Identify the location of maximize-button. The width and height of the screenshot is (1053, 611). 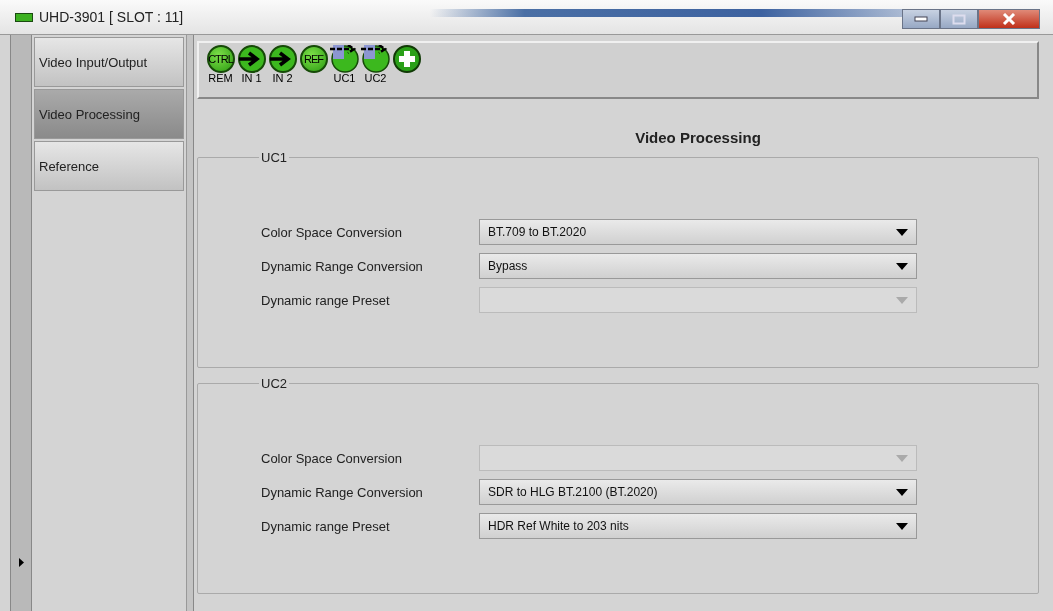
(959, 19).